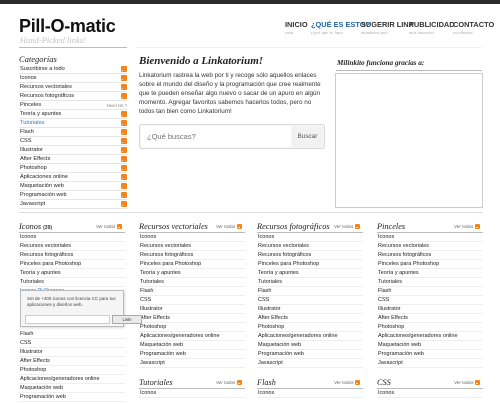  I want to click on sidebar-item: Recursos fotográficos, so click(73, 96).